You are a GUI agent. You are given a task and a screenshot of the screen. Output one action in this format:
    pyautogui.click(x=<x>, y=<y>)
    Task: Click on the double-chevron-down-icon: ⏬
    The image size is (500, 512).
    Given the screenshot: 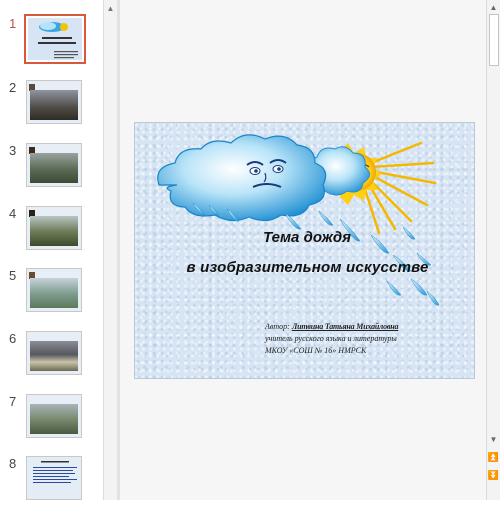 What is the action you would take?
    pyautogui.click(x=493, y=476)
    